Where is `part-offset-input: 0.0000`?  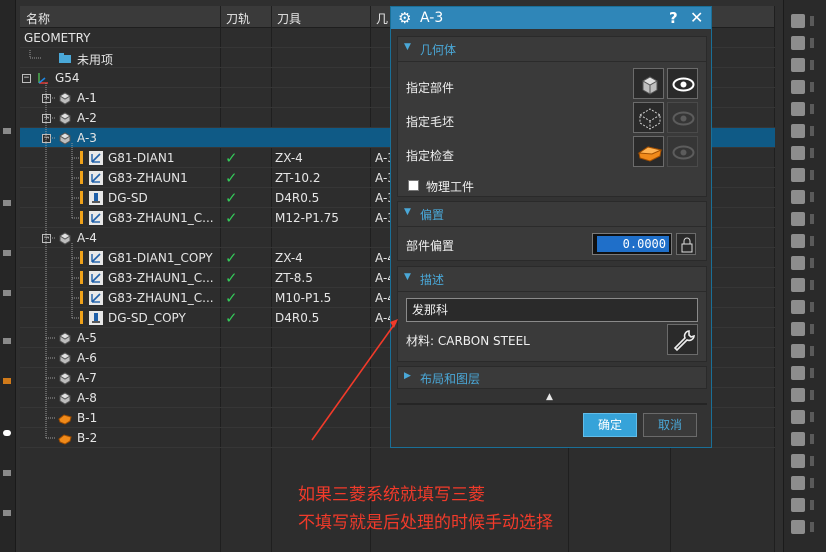
part-offset-input: 0.0000 is located at coordinates (632, 244).